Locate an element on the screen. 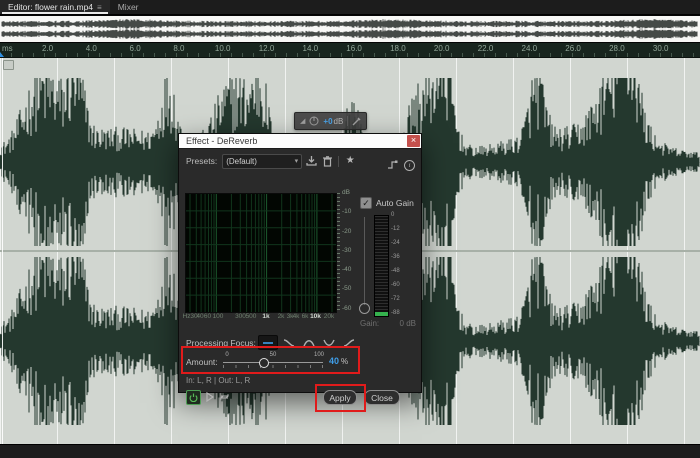  meter-scale-label: -72 is located at coordinates (395, 299).